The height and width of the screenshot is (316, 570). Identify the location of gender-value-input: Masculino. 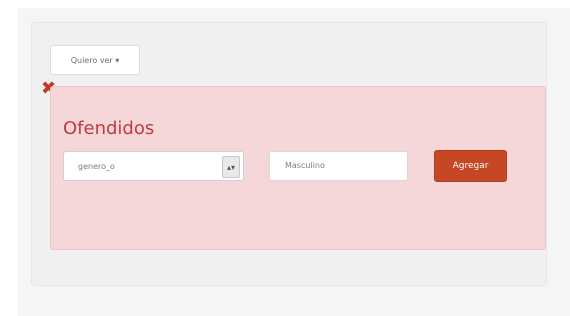
(338, 166).